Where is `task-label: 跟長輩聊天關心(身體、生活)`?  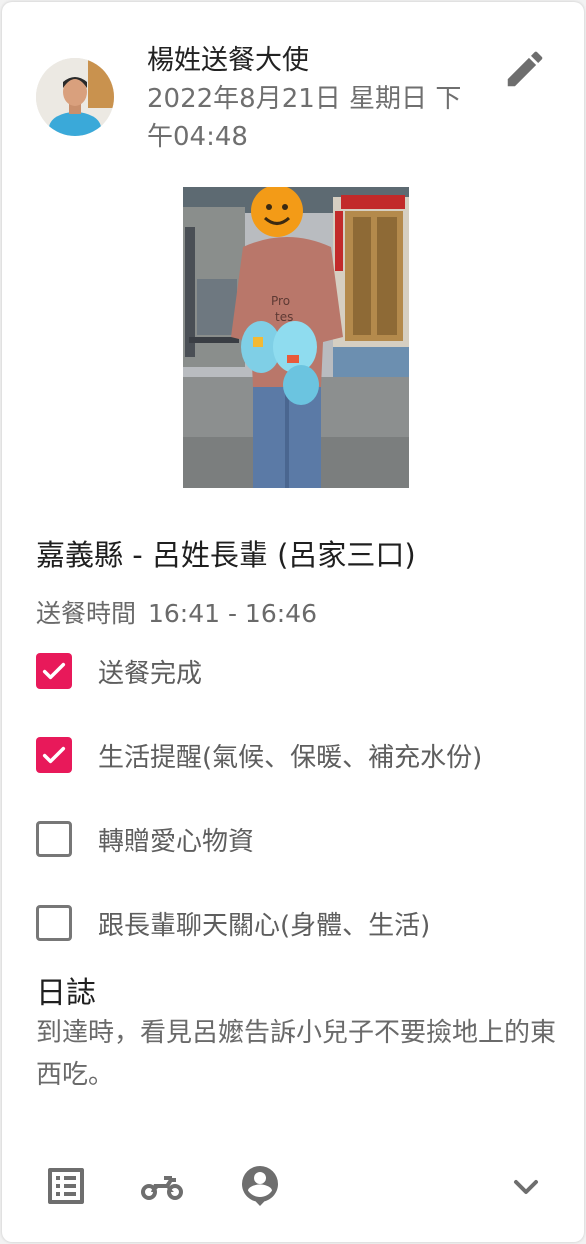 task-label: 跟長輩聊天關心(身體、生活) is located at coordinates (264, 925).